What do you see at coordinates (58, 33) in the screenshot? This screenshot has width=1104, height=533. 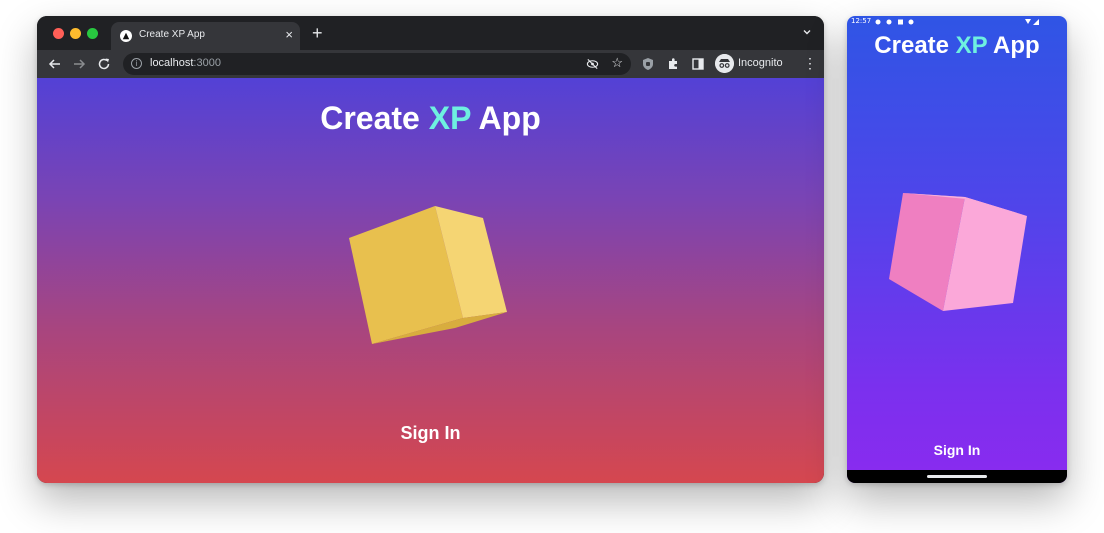 I see `window-close-button` at bounding box center [58, 33].